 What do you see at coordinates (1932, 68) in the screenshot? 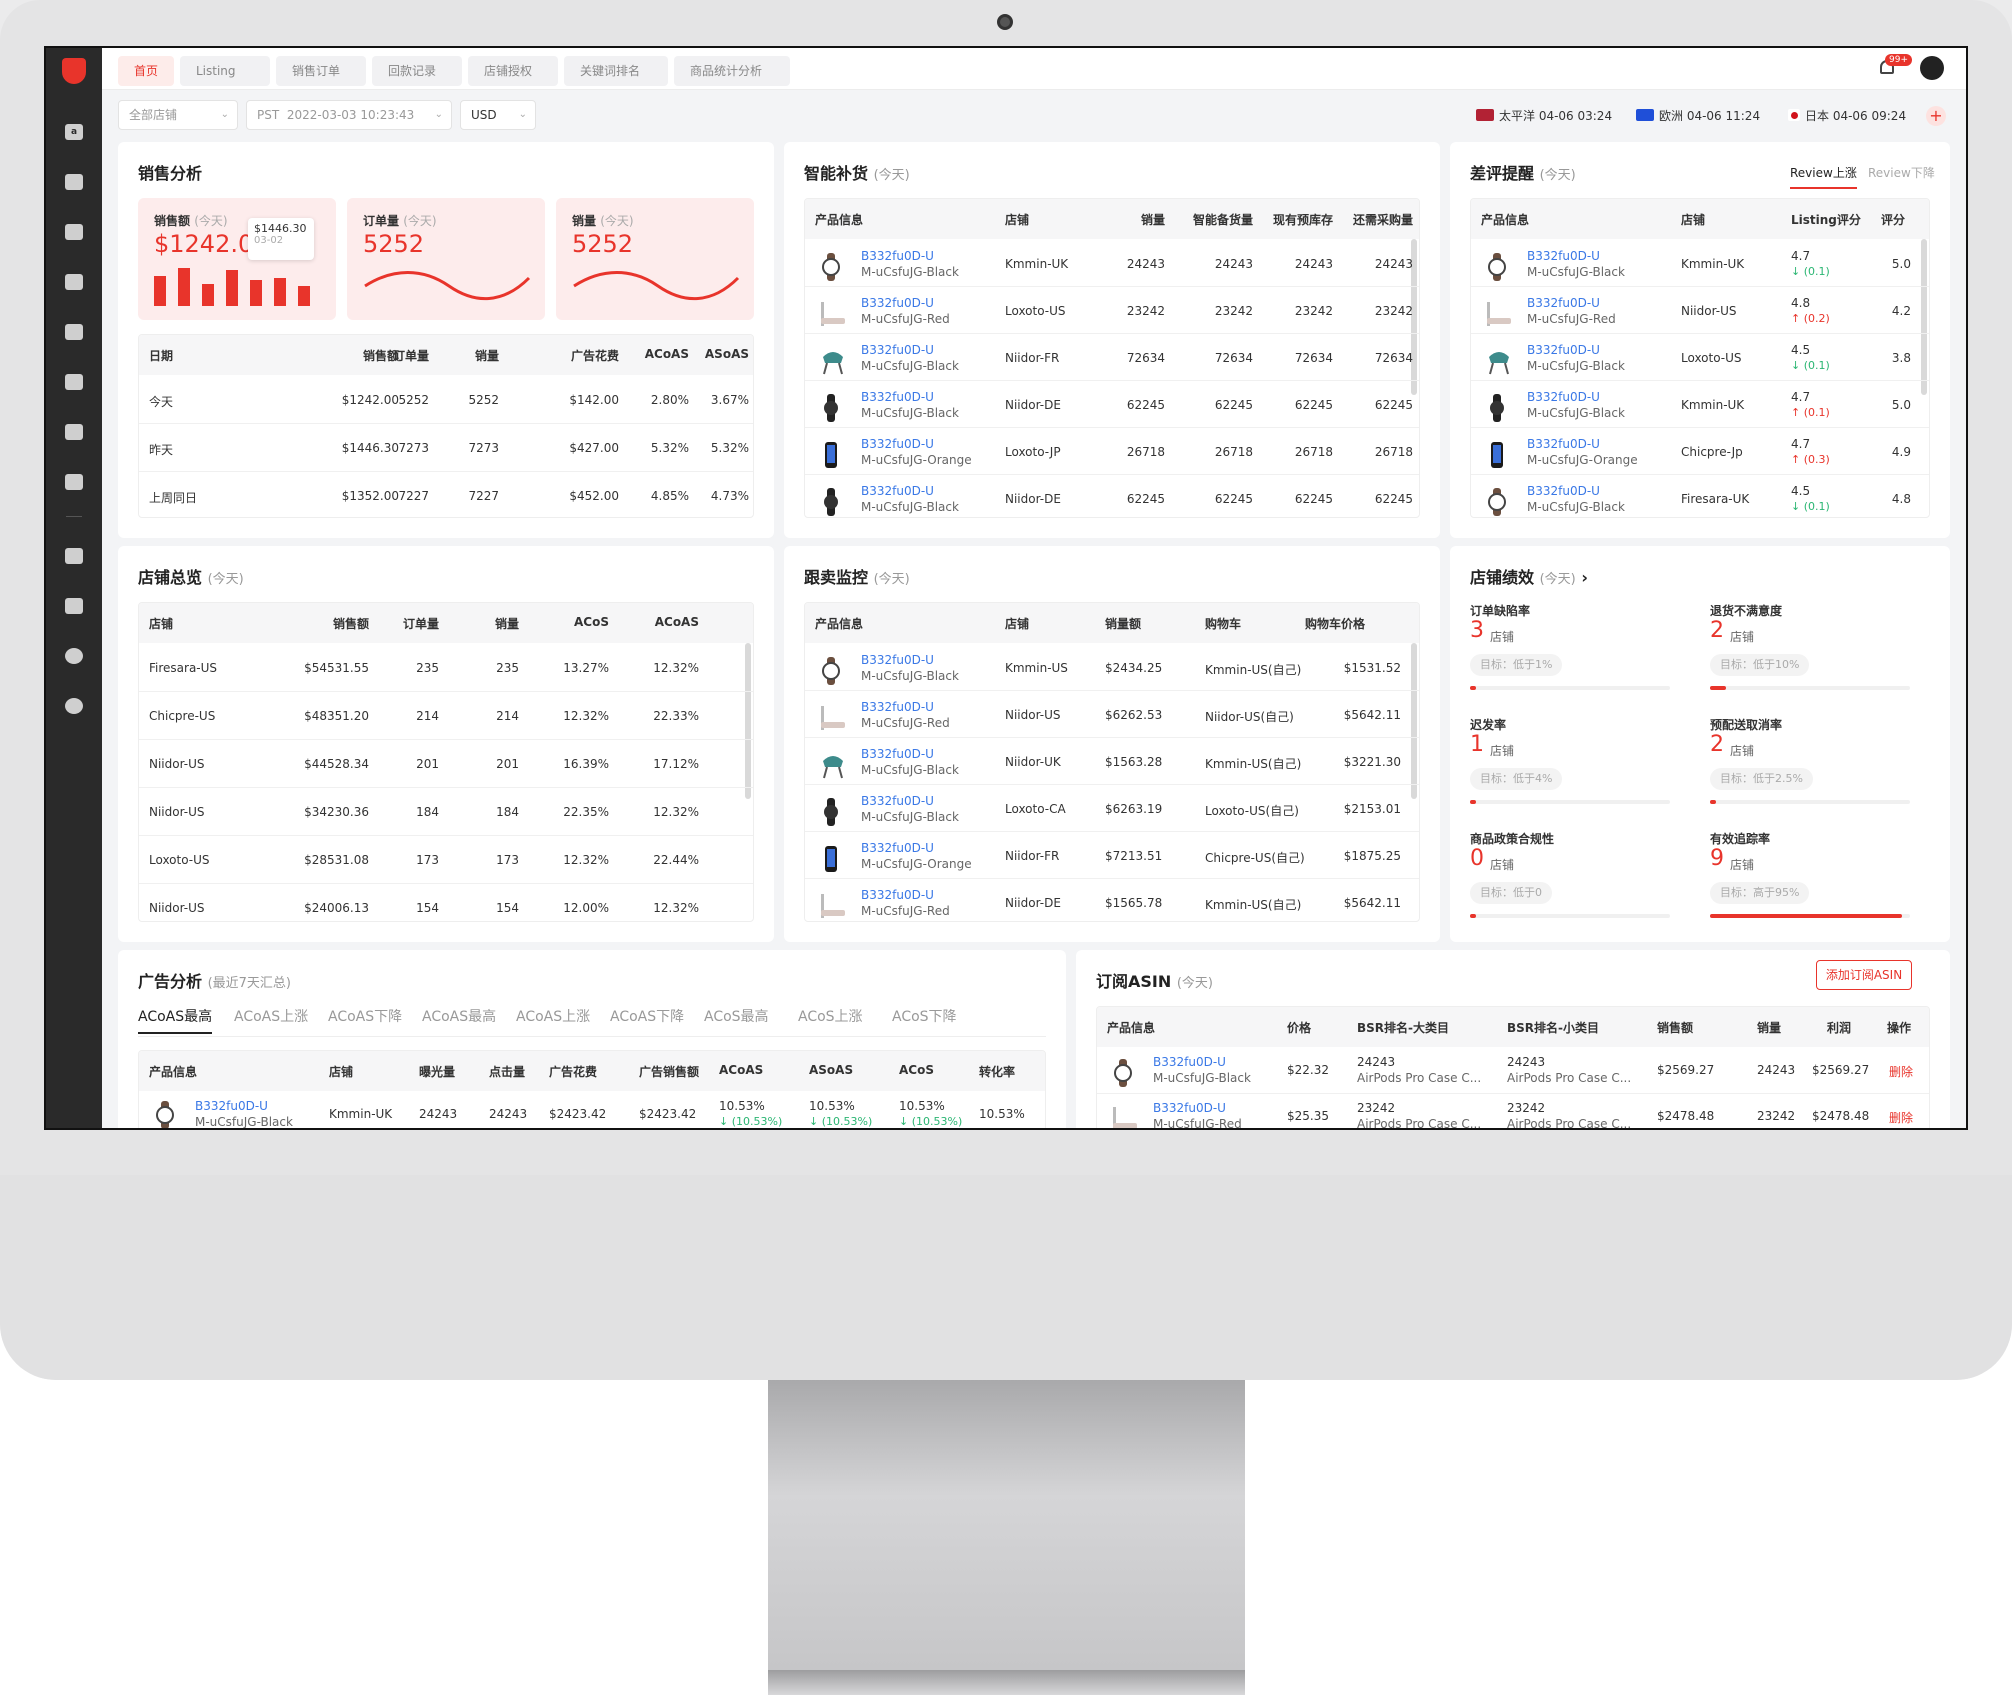
I see `avatar` at bounding box center [1932, 68].